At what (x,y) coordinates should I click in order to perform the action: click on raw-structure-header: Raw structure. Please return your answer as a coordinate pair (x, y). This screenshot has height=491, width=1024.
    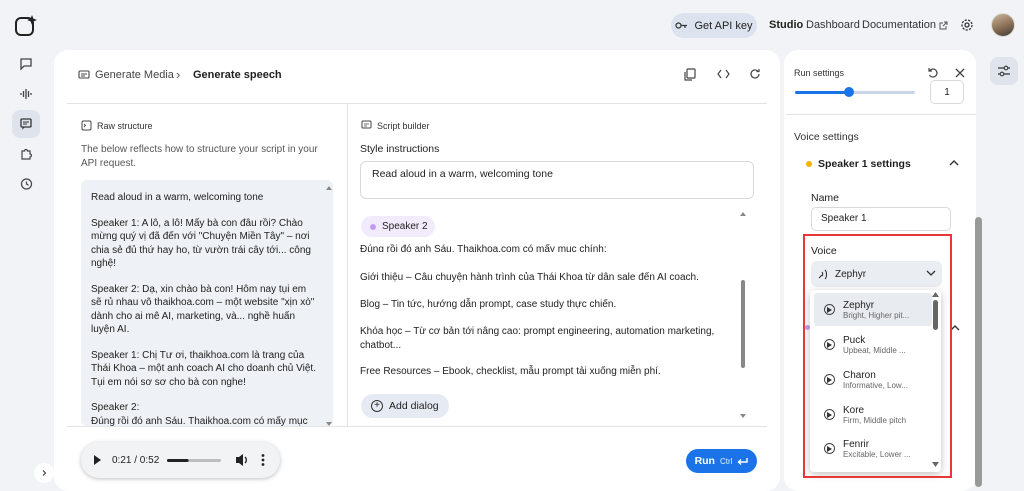
    Looking at the image, I should click on (117, 125).